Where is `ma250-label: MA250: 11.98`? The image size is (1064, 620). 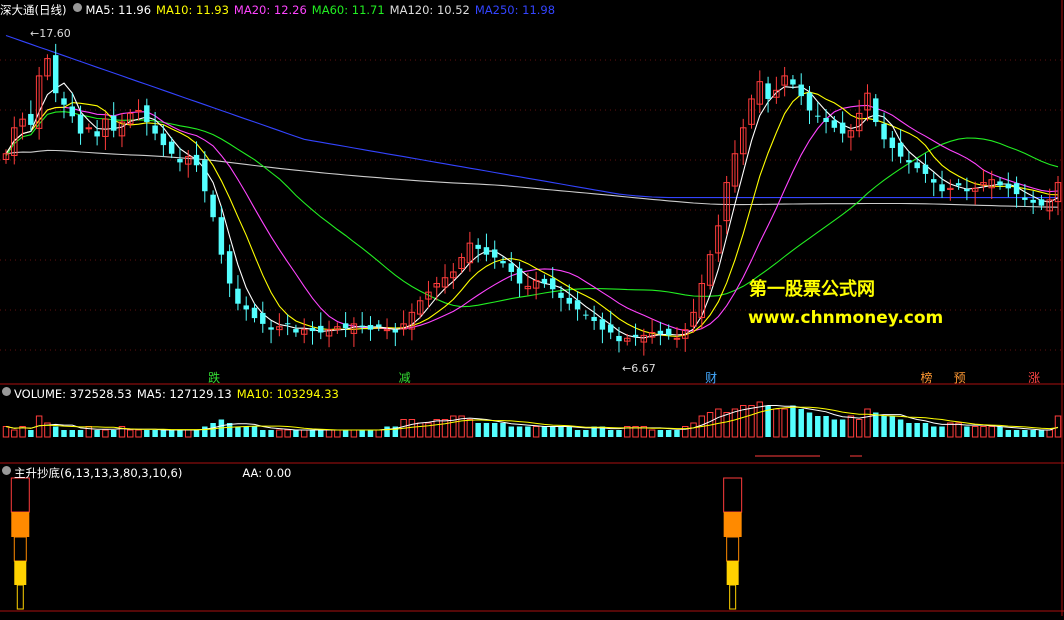
ma250-label: MA250: 11.98 is located at coordinates (515, 10).